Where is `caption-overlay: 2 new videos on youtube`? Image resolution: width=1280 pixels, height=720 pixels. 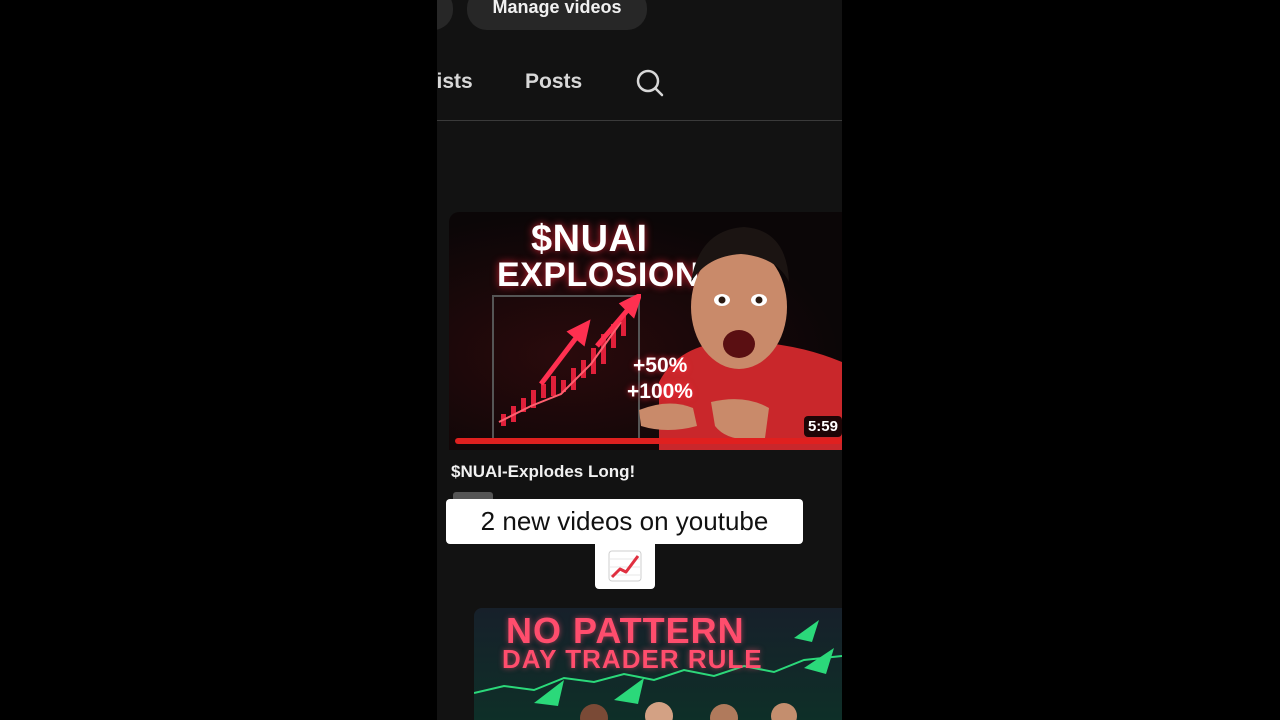
caption-overlay: 2 new videos on youtube is located at coordinates (624, 521).